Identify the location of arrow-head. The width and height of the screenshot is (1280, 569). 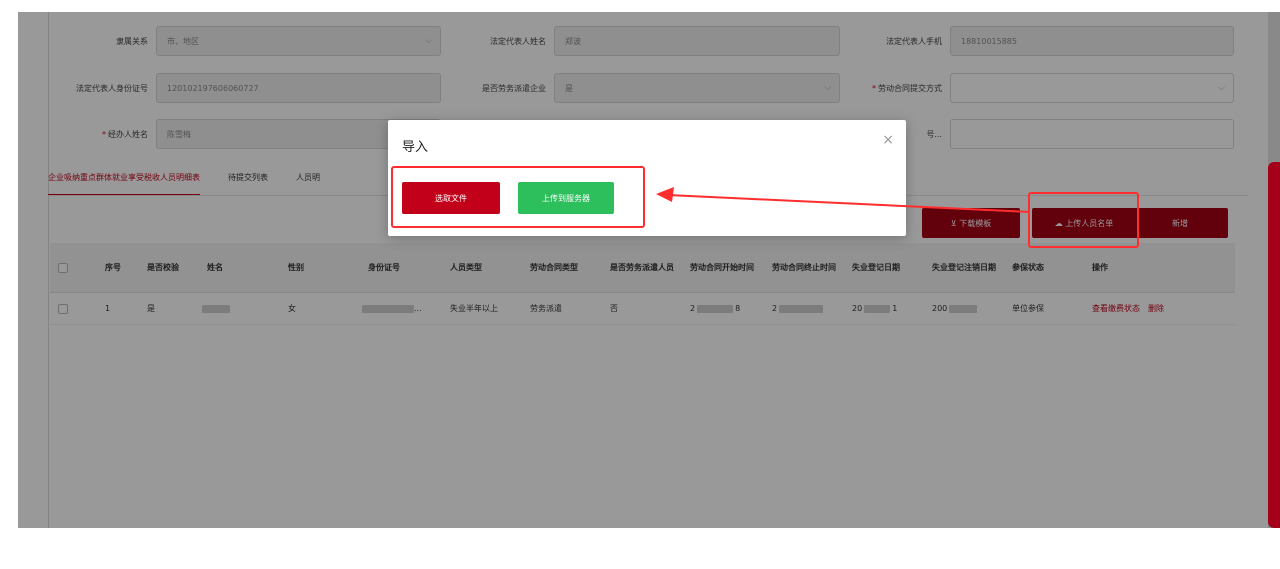
(665, 194).